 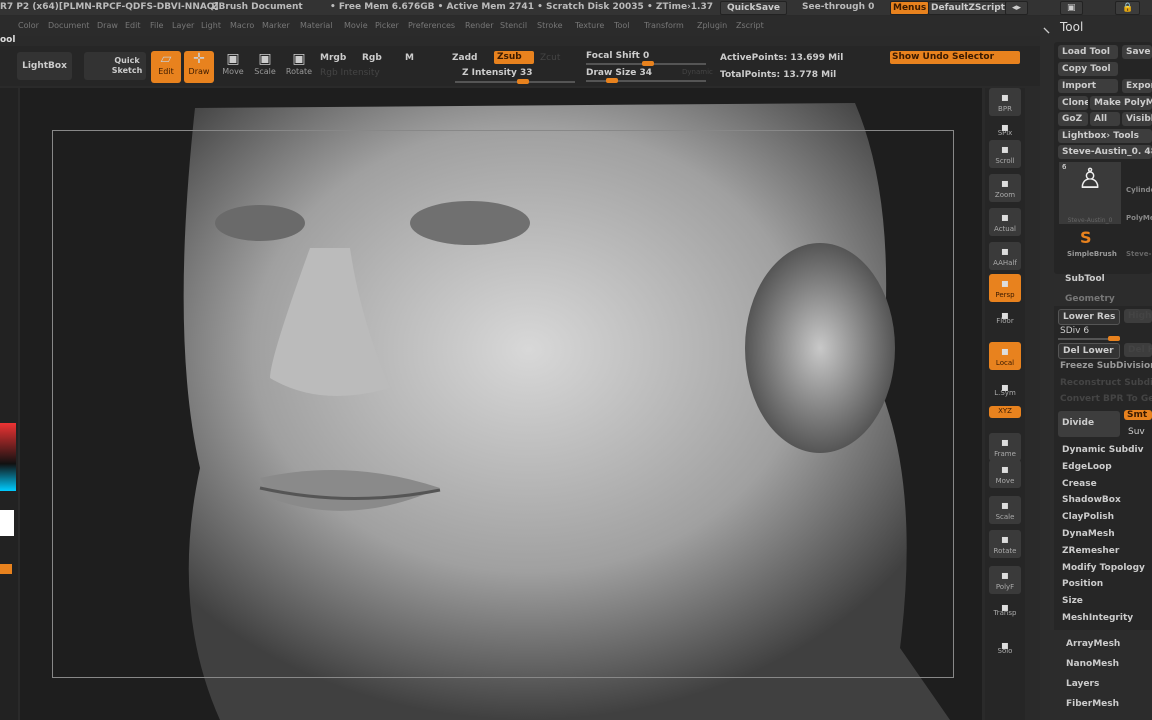 I want to click on geometry-item-modify-topology: Modify Topology, so click(x=1103, y=568).